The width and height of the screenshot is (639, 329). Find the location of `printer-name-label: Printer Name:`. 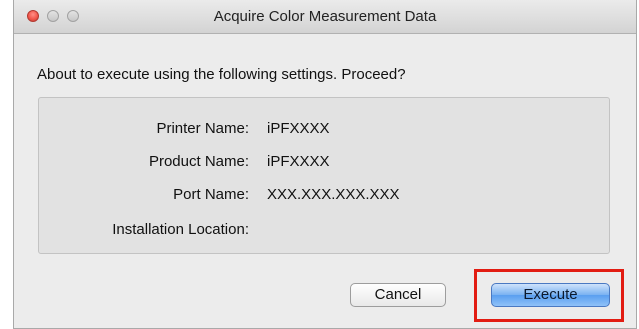

printer-name-label: Printer Name: is located at coordinates (202, 128).